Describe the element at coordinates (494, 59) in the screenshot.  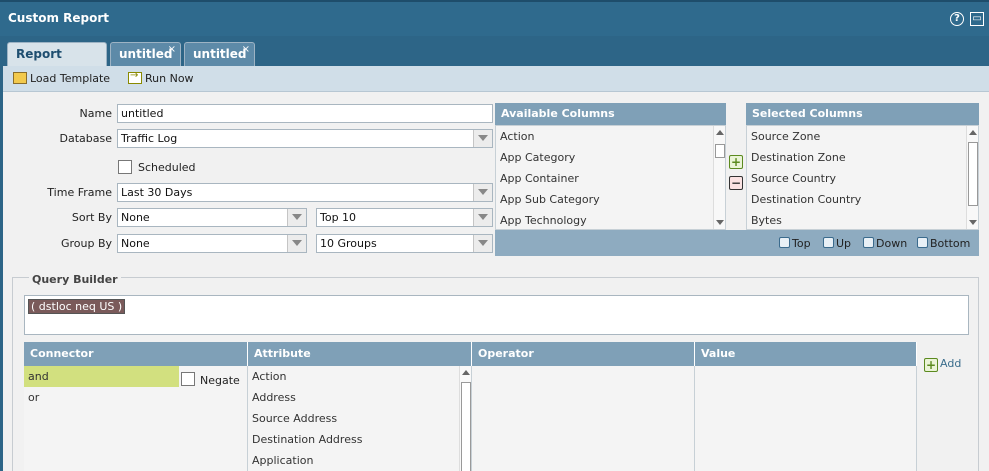
I see `tab-strip: Report Setting untitled × untitled ×` at that location.